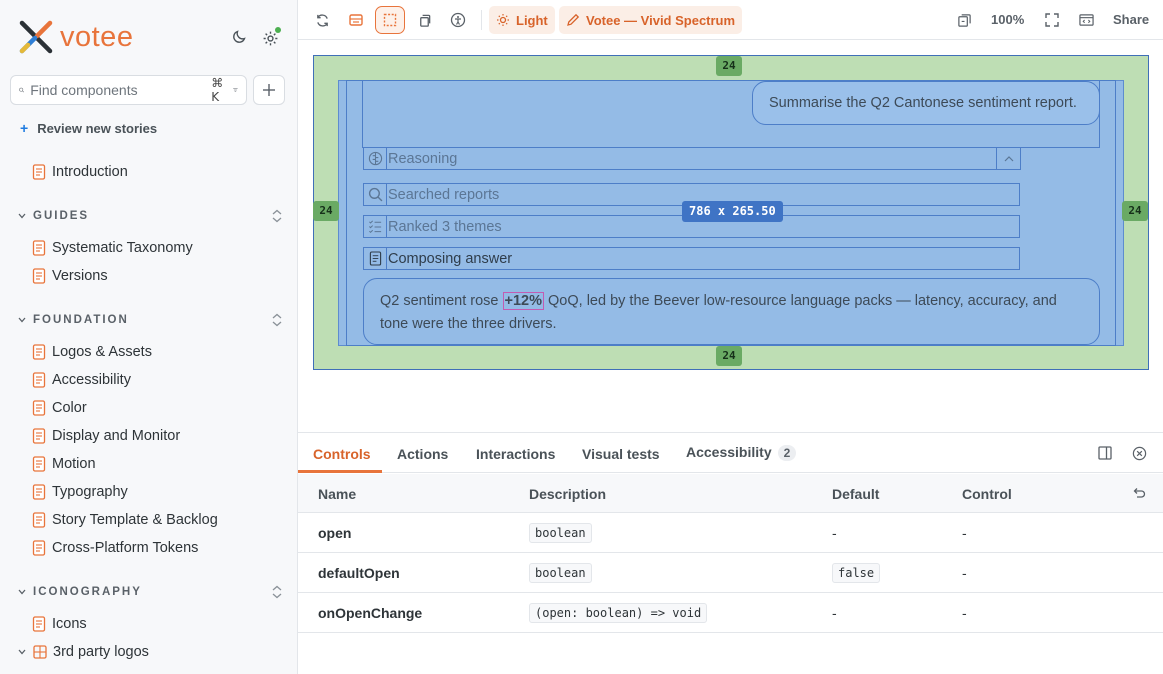  What do you see at coordinates (560, 533) in the screenshot?
I see `prop-type: boolean` at bounding box center [560, 533].